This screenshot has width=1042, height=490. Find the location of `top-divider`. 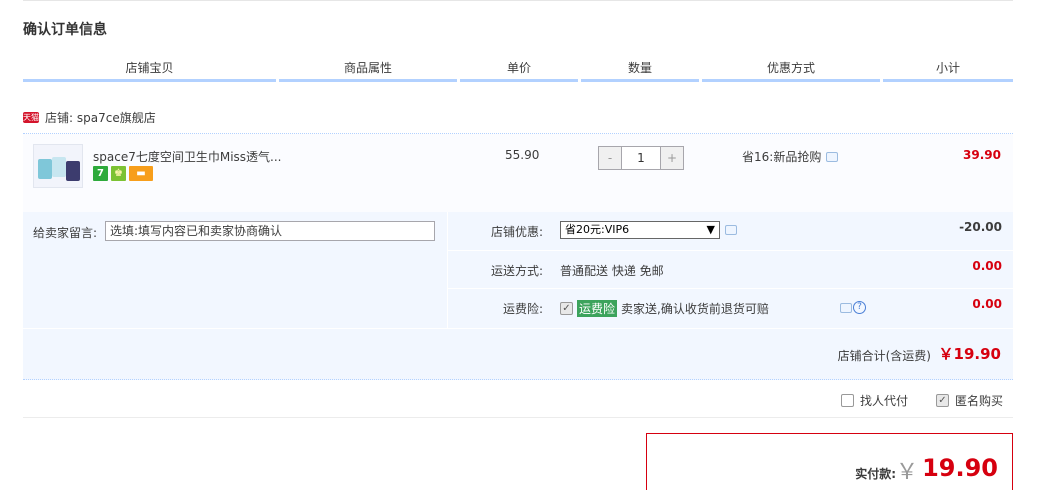

top-divider is located at coordinates (518, 0).